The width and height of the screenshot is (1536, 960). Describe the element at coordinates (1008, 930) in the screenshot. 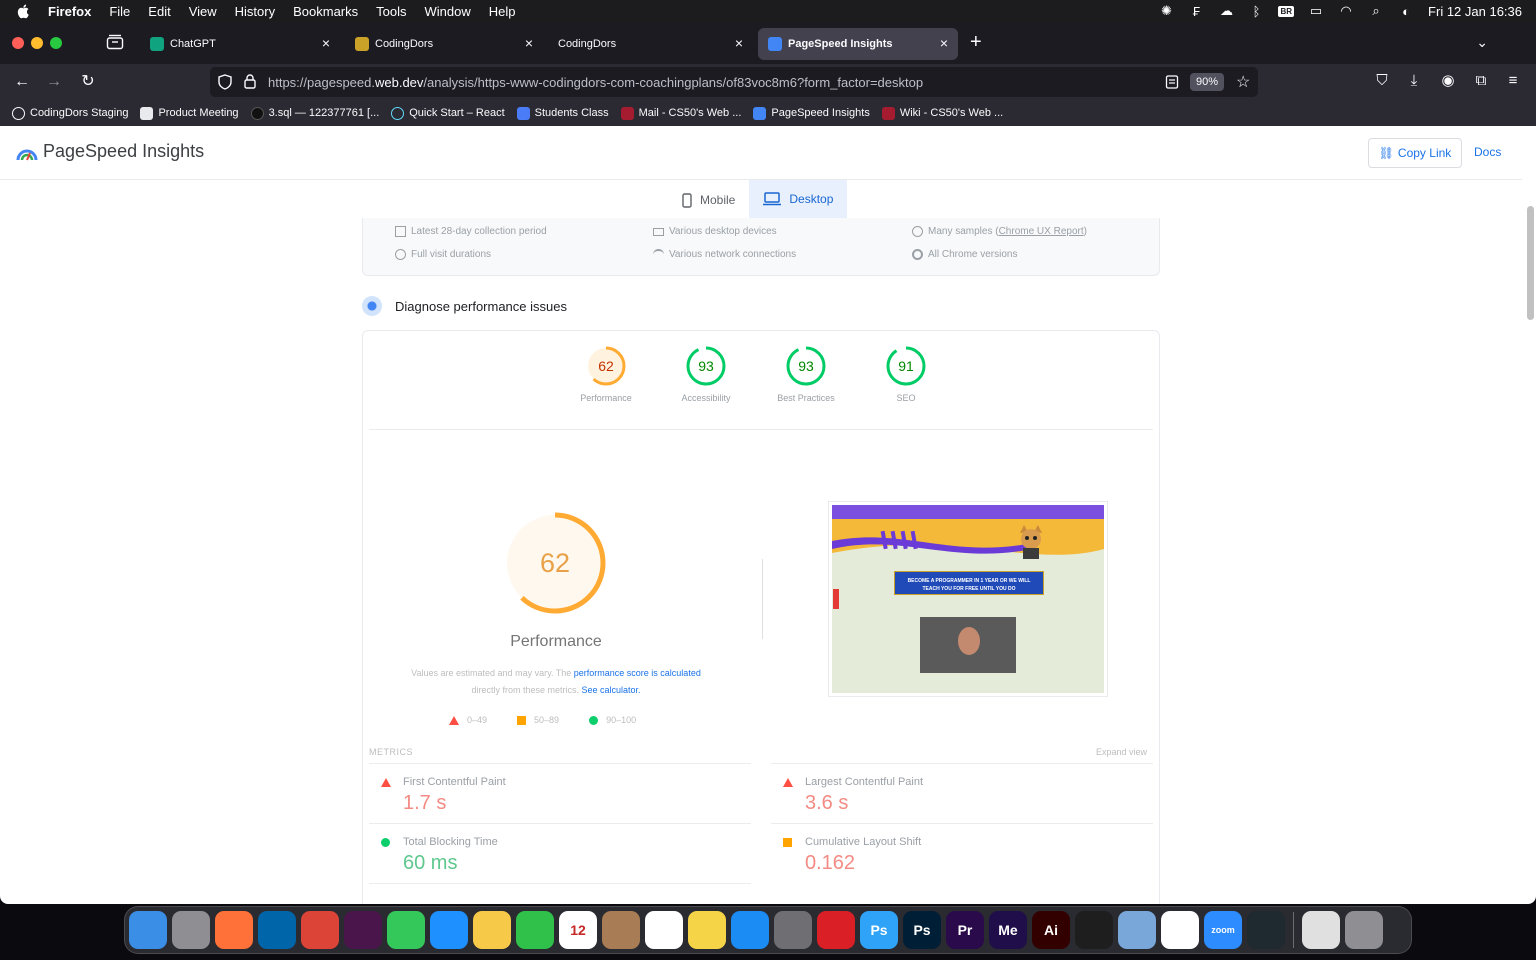

I see `media-encoder-icon: Me` at that location.